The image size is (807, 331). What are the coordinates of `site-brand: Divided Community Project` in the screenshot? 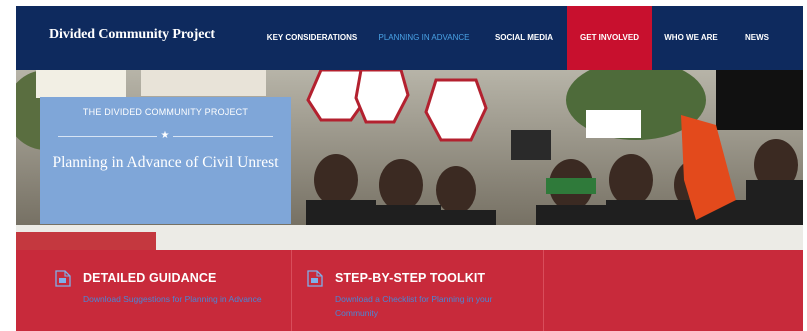 It's located at (132, 35).